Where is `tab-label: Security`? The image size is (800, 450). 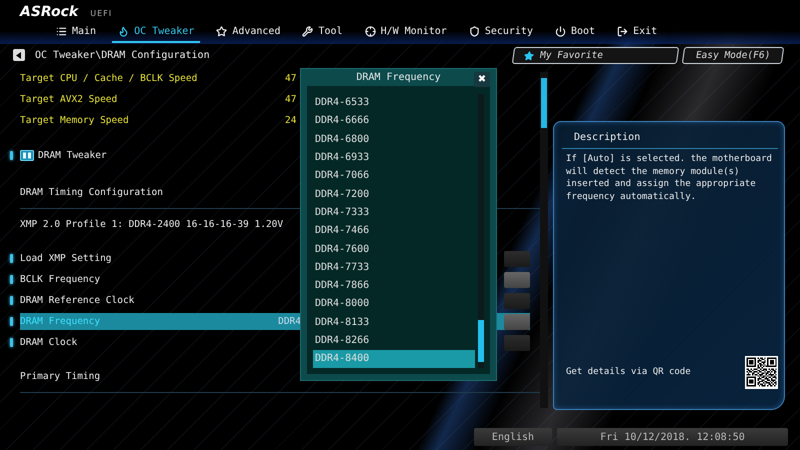 tab-label: Security is located at coordinates (508, 31).